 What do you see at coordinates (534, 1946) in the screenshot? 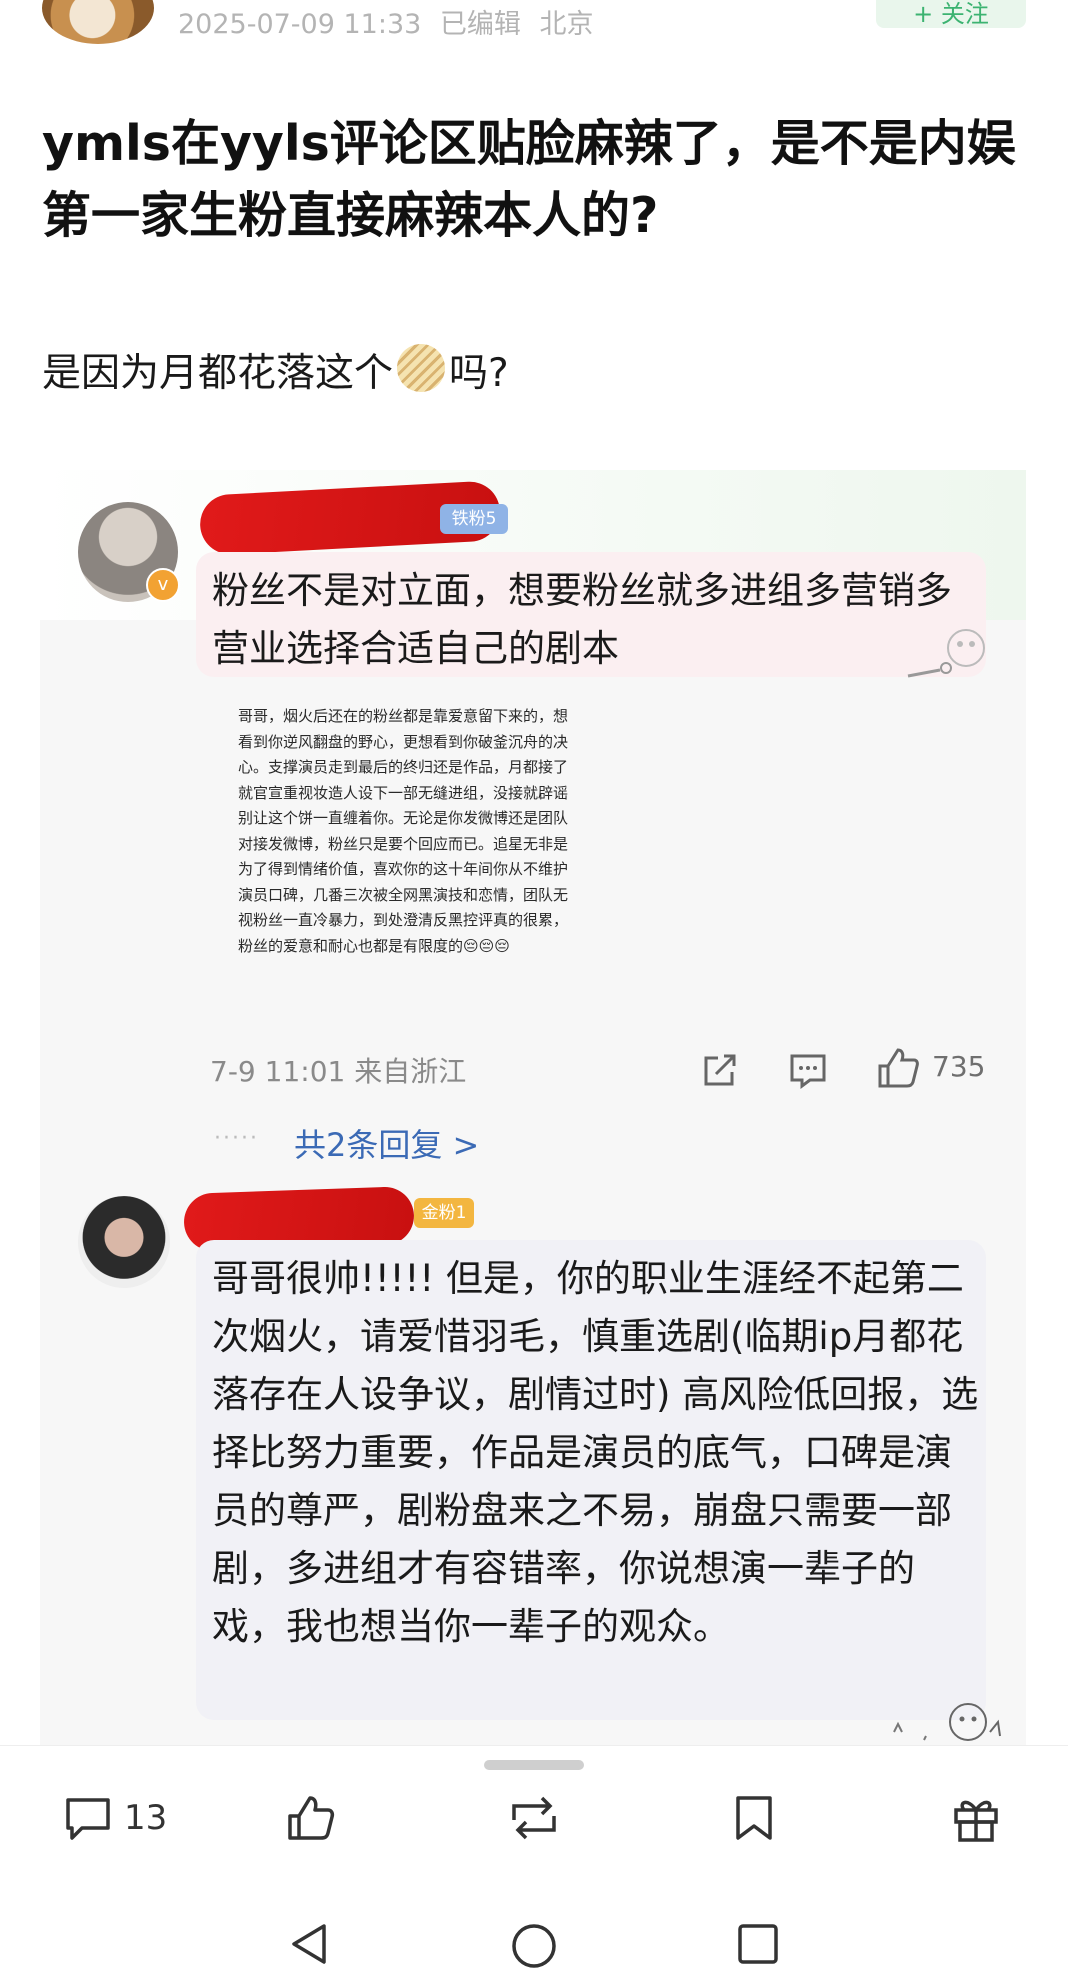
I see `home-icon` at bounding box center [534, 1946].